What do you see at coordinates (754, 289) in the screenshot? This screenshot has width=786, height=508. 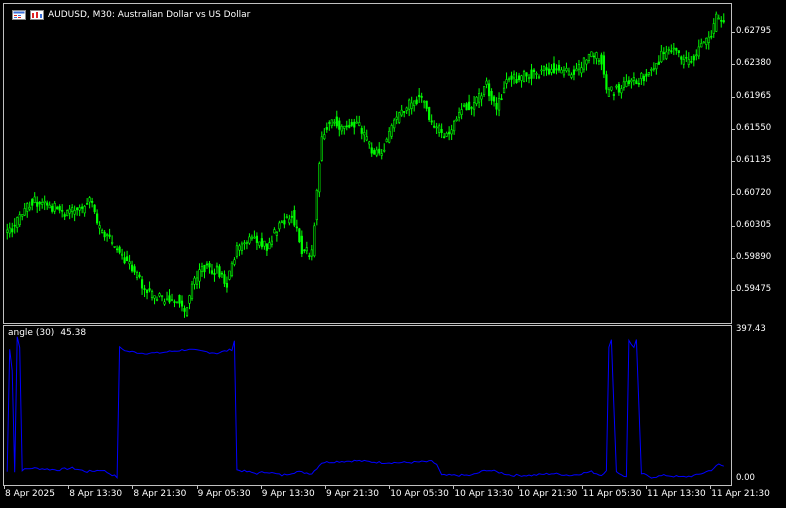 I see `price-axis-label: 0.59475` at bounding box center [754, 289].